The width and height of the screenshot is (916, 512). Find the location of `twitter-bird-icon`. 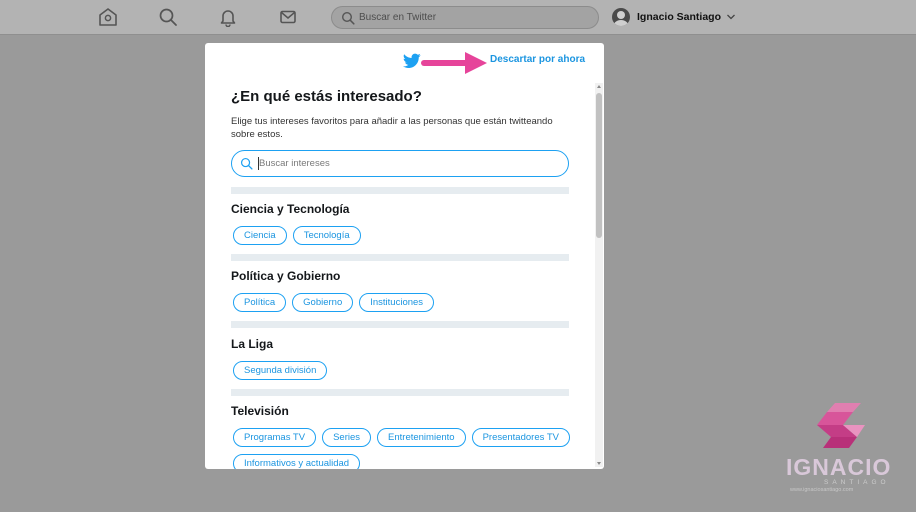

twitter-bird-icon is located at coordinates (412, 60).